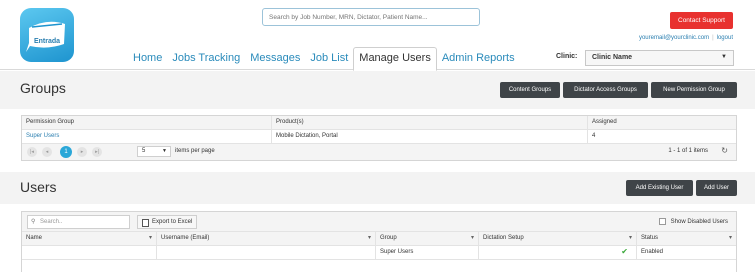 This screenshot has height=272, width=755. Describe the element at coordinates (427, 252) in the screenshot. I see `user-group-cell: Super Users` at that location.